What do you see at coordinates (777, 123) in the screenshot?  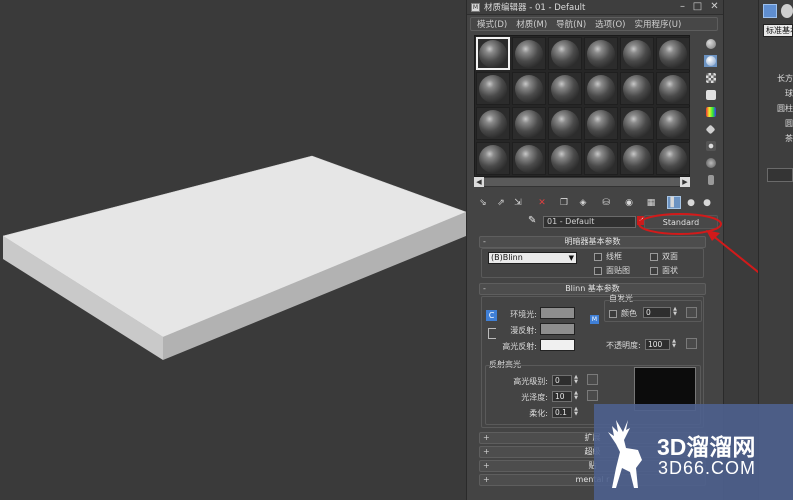 I see `torus-button: 圆` at bounding box center [777, 123].